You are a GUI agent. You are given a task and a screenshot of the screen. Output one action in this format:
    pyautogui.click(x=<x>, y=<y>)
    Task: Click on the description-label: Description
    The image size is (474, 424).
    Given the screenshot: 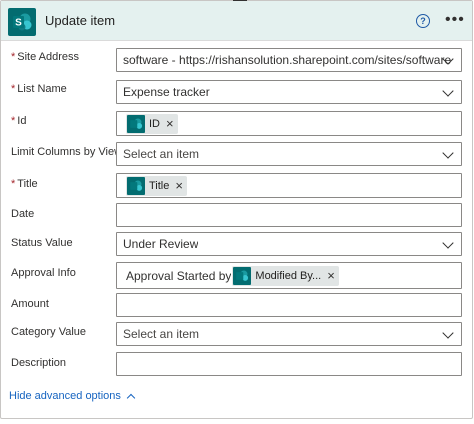 What is the action you would take?
    pyautogui.click(x=39, y=363)
    